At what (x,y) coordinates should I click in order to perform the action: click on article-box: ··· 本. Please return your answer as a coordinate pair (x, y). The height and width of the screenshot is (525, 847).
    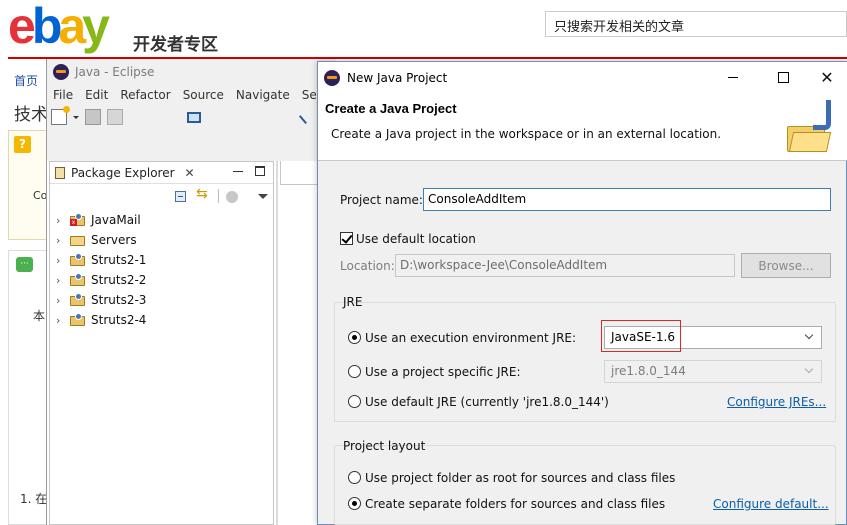
    Looking at the image, I should click on (28, 387).